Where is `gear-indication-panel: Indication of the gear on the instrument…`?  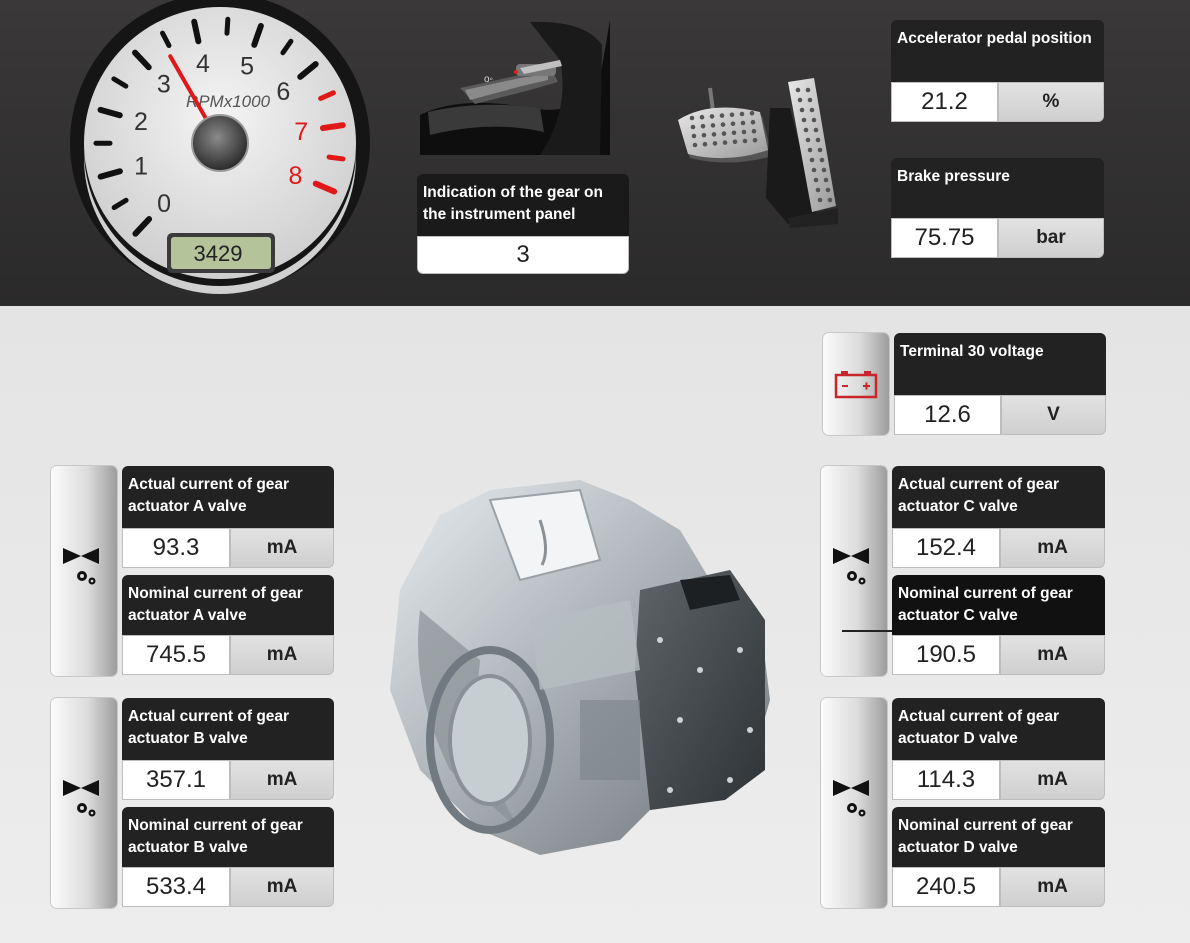
gear-indication-panel: Indication of the gear on the instrument… is located at coordinates (523, 224).